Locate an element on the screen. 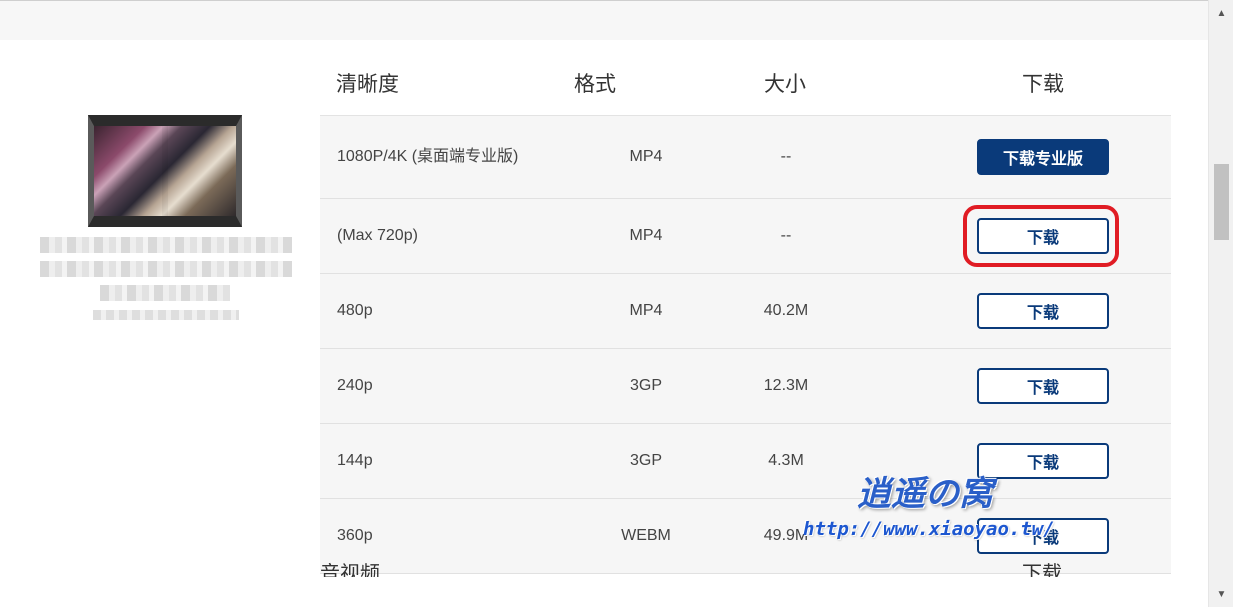  triangle-up-icon: ▲ is located at coordinates (1221, 13).